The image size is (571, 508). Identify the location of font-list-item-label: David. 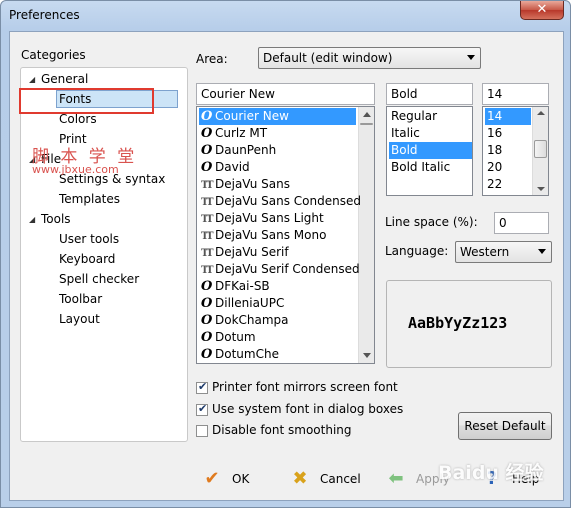
(232, 167).